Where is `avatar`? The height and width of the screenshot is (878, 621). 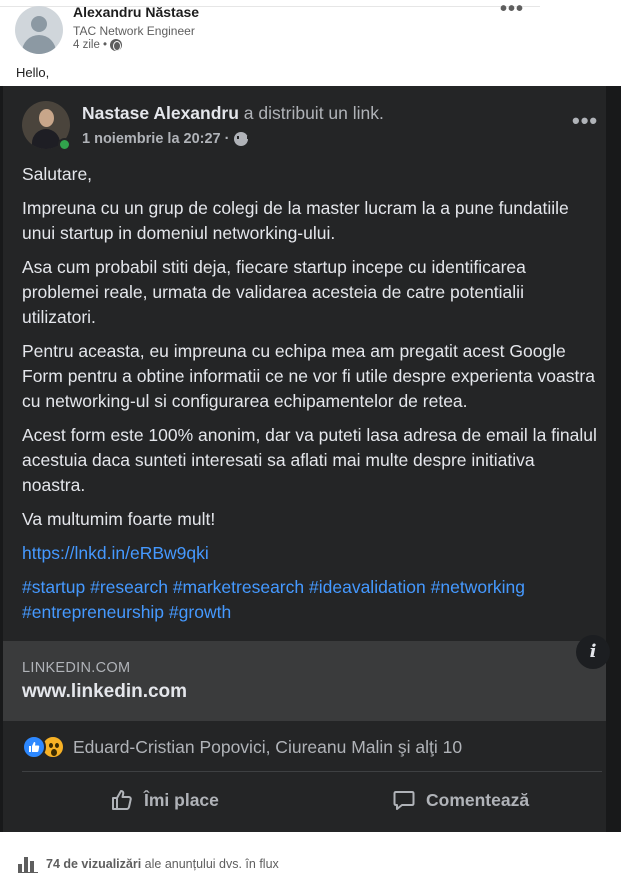
avatar is located at coordinates (39, 30).